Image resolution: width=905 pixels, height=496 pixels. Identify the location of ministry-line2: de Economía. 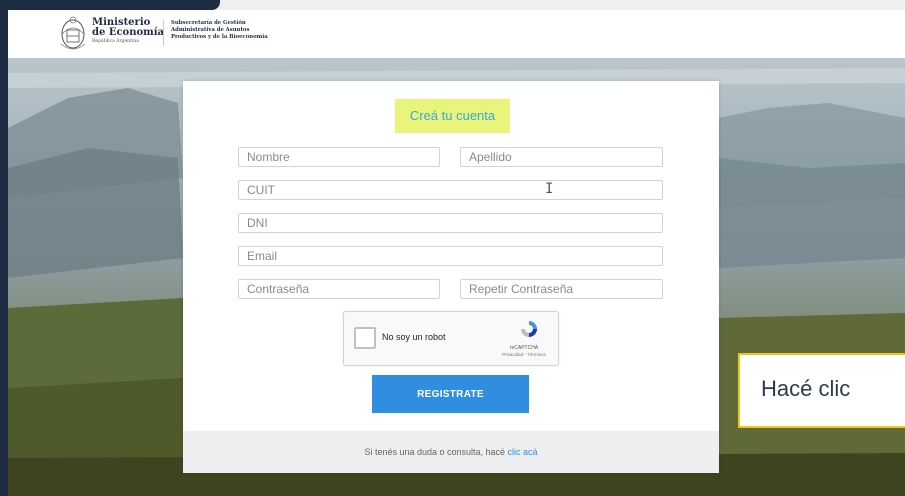
(128, 32).